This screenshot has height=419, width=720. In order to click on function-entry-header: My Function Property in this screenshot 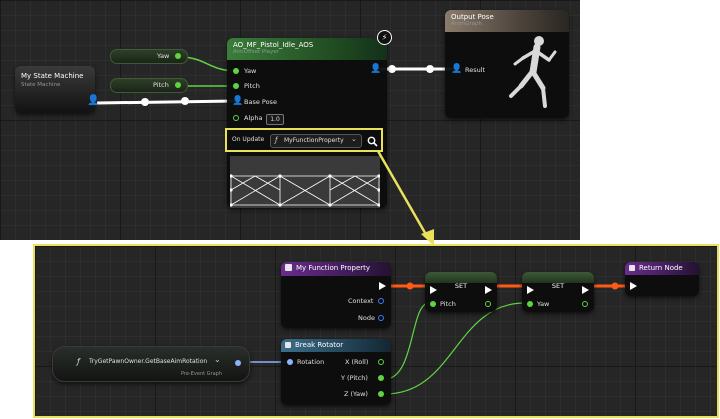, I will do `click(336, 269)`.